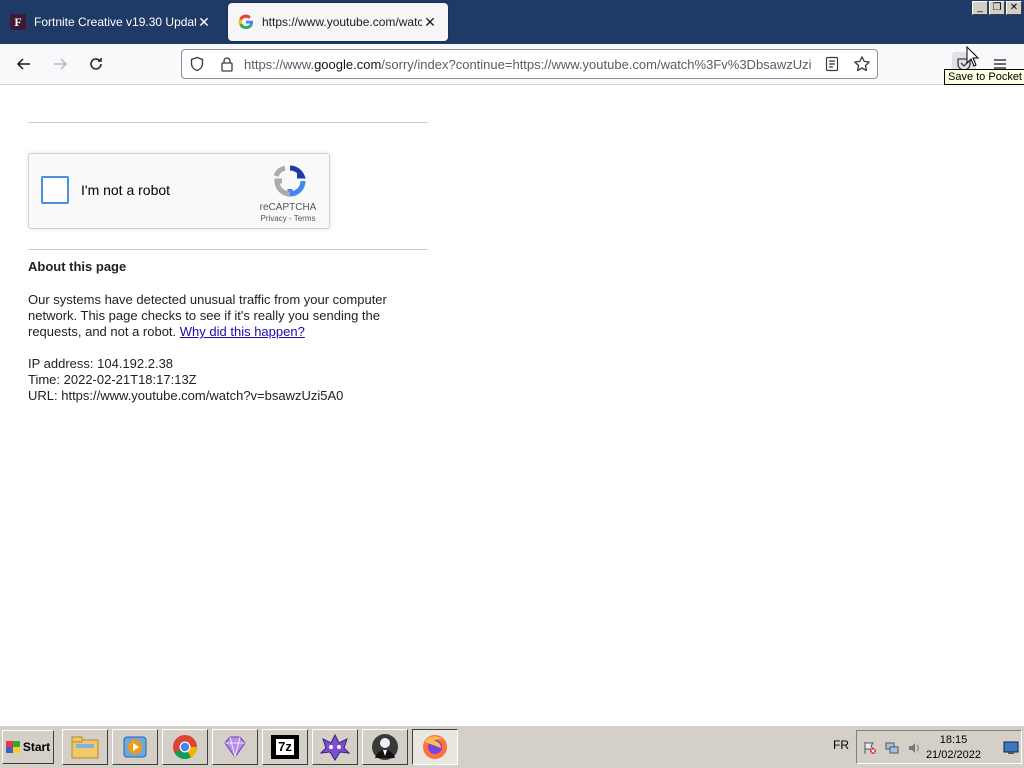 Image resolution: width=1024 pixels, height=768 pixels. Describe the element at coordinates (55, 190) in the screenshot. I see `not-robot-checkbox` at that location.